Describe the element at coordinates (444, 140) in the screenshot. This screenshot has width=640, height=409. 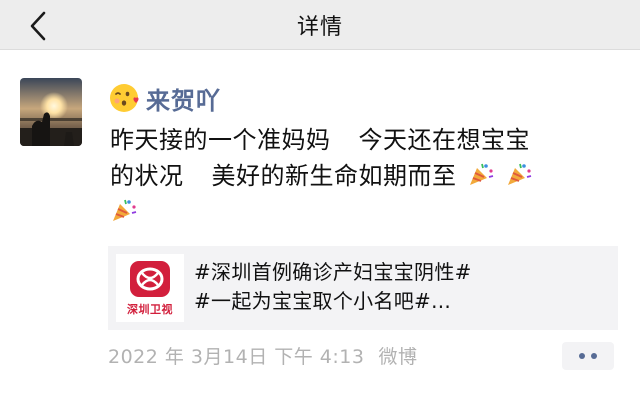
I see `post-text-segment: 今天还在想宝宝` at that location.